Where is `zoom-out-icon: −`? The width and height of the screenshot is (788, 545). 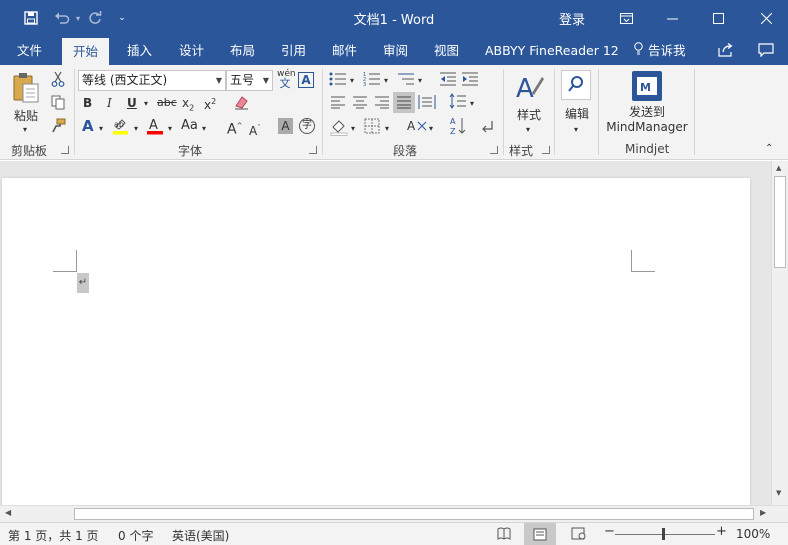 zoom-out-icon: − is located at coordinates (609, 531).